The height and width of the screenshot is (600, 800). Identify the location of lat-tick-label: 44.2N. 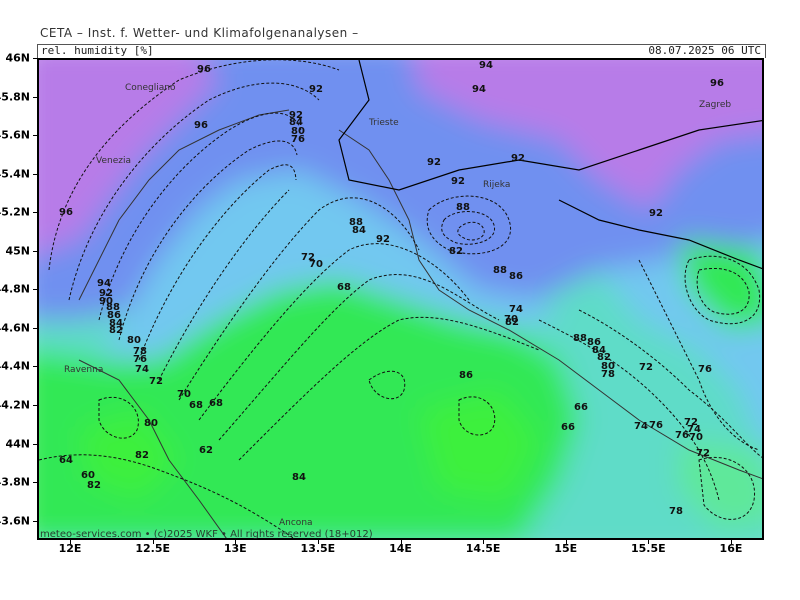
(15, 405).